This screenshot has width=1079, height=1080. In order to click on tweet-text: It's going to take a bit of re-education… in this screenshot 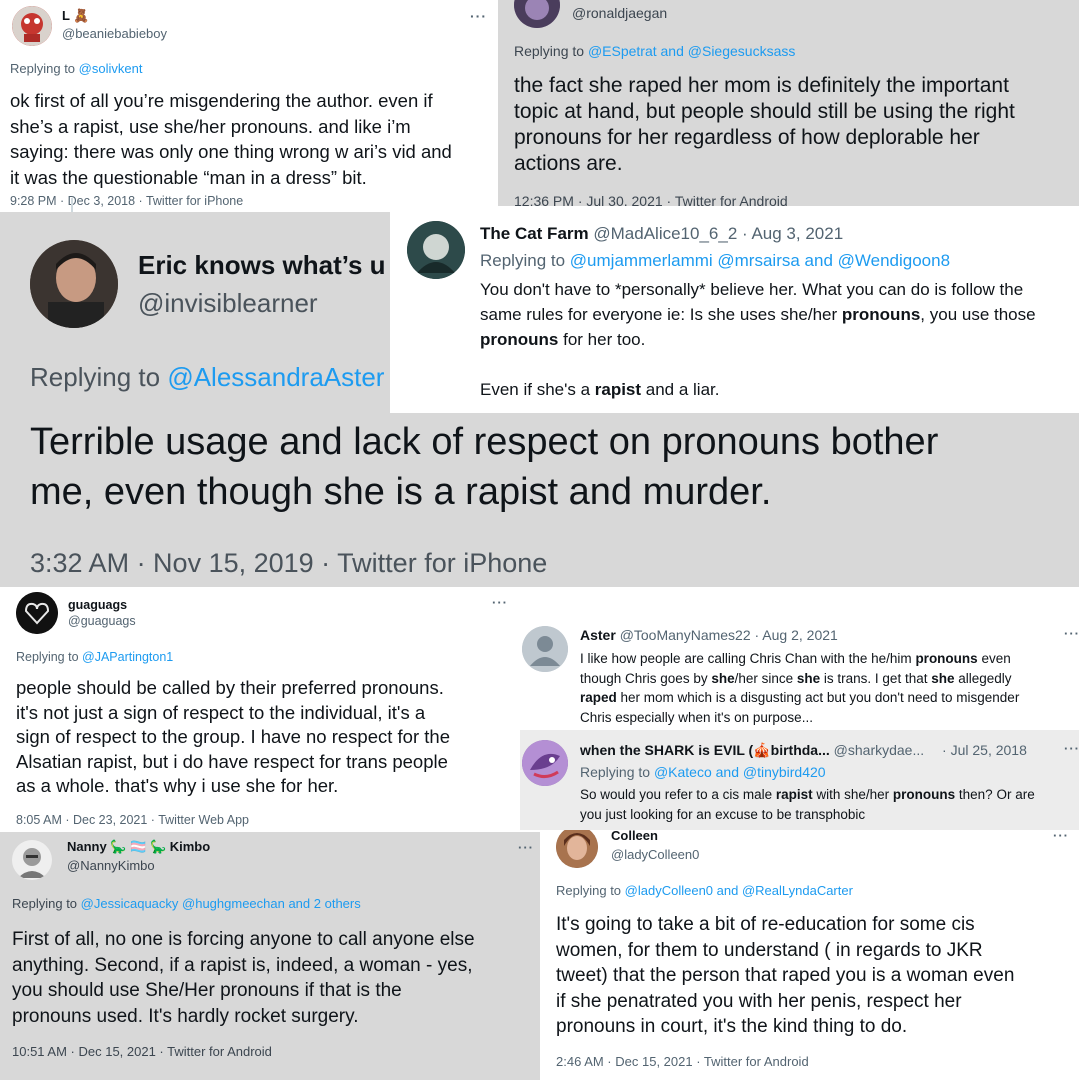, I will do `click(785, 976)`.